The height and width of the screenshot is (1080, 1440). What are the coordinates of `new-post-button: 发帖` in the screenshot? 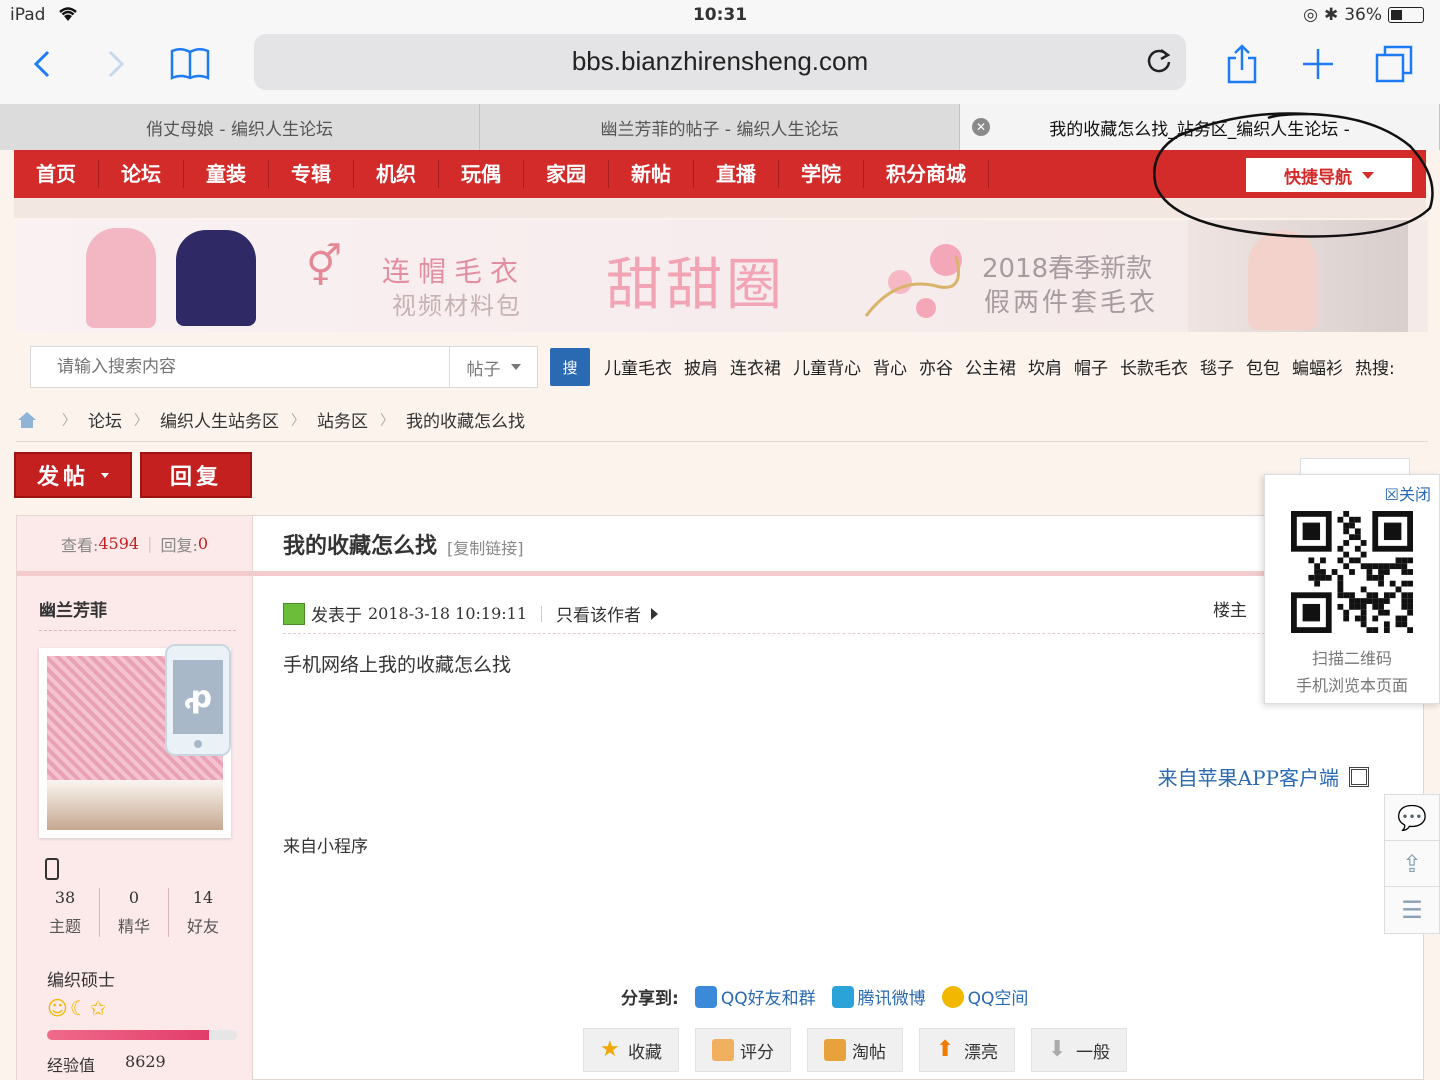 It's located at (73, 475).